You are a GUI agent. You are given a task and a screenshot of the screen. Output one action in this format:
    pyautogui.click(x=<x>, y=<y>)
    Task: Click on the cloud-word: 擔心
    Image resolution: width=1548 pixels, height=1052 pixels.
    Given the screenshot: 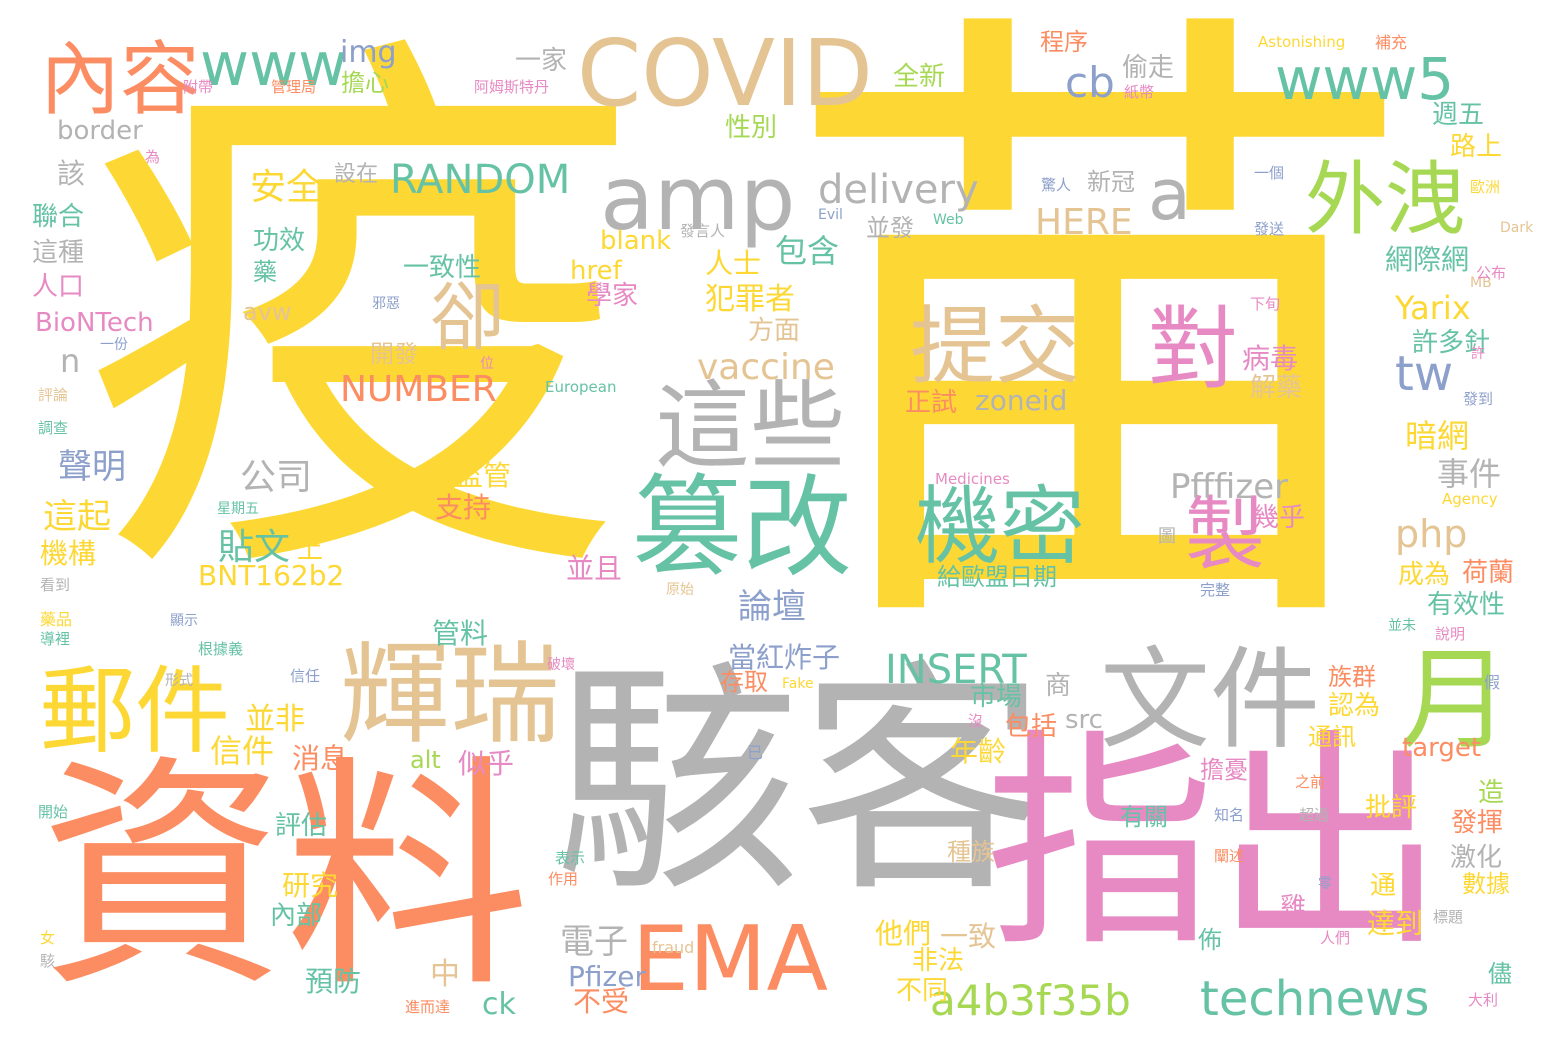 What is the action you would take?
    pyautogui.click(x=365, y=83)
    